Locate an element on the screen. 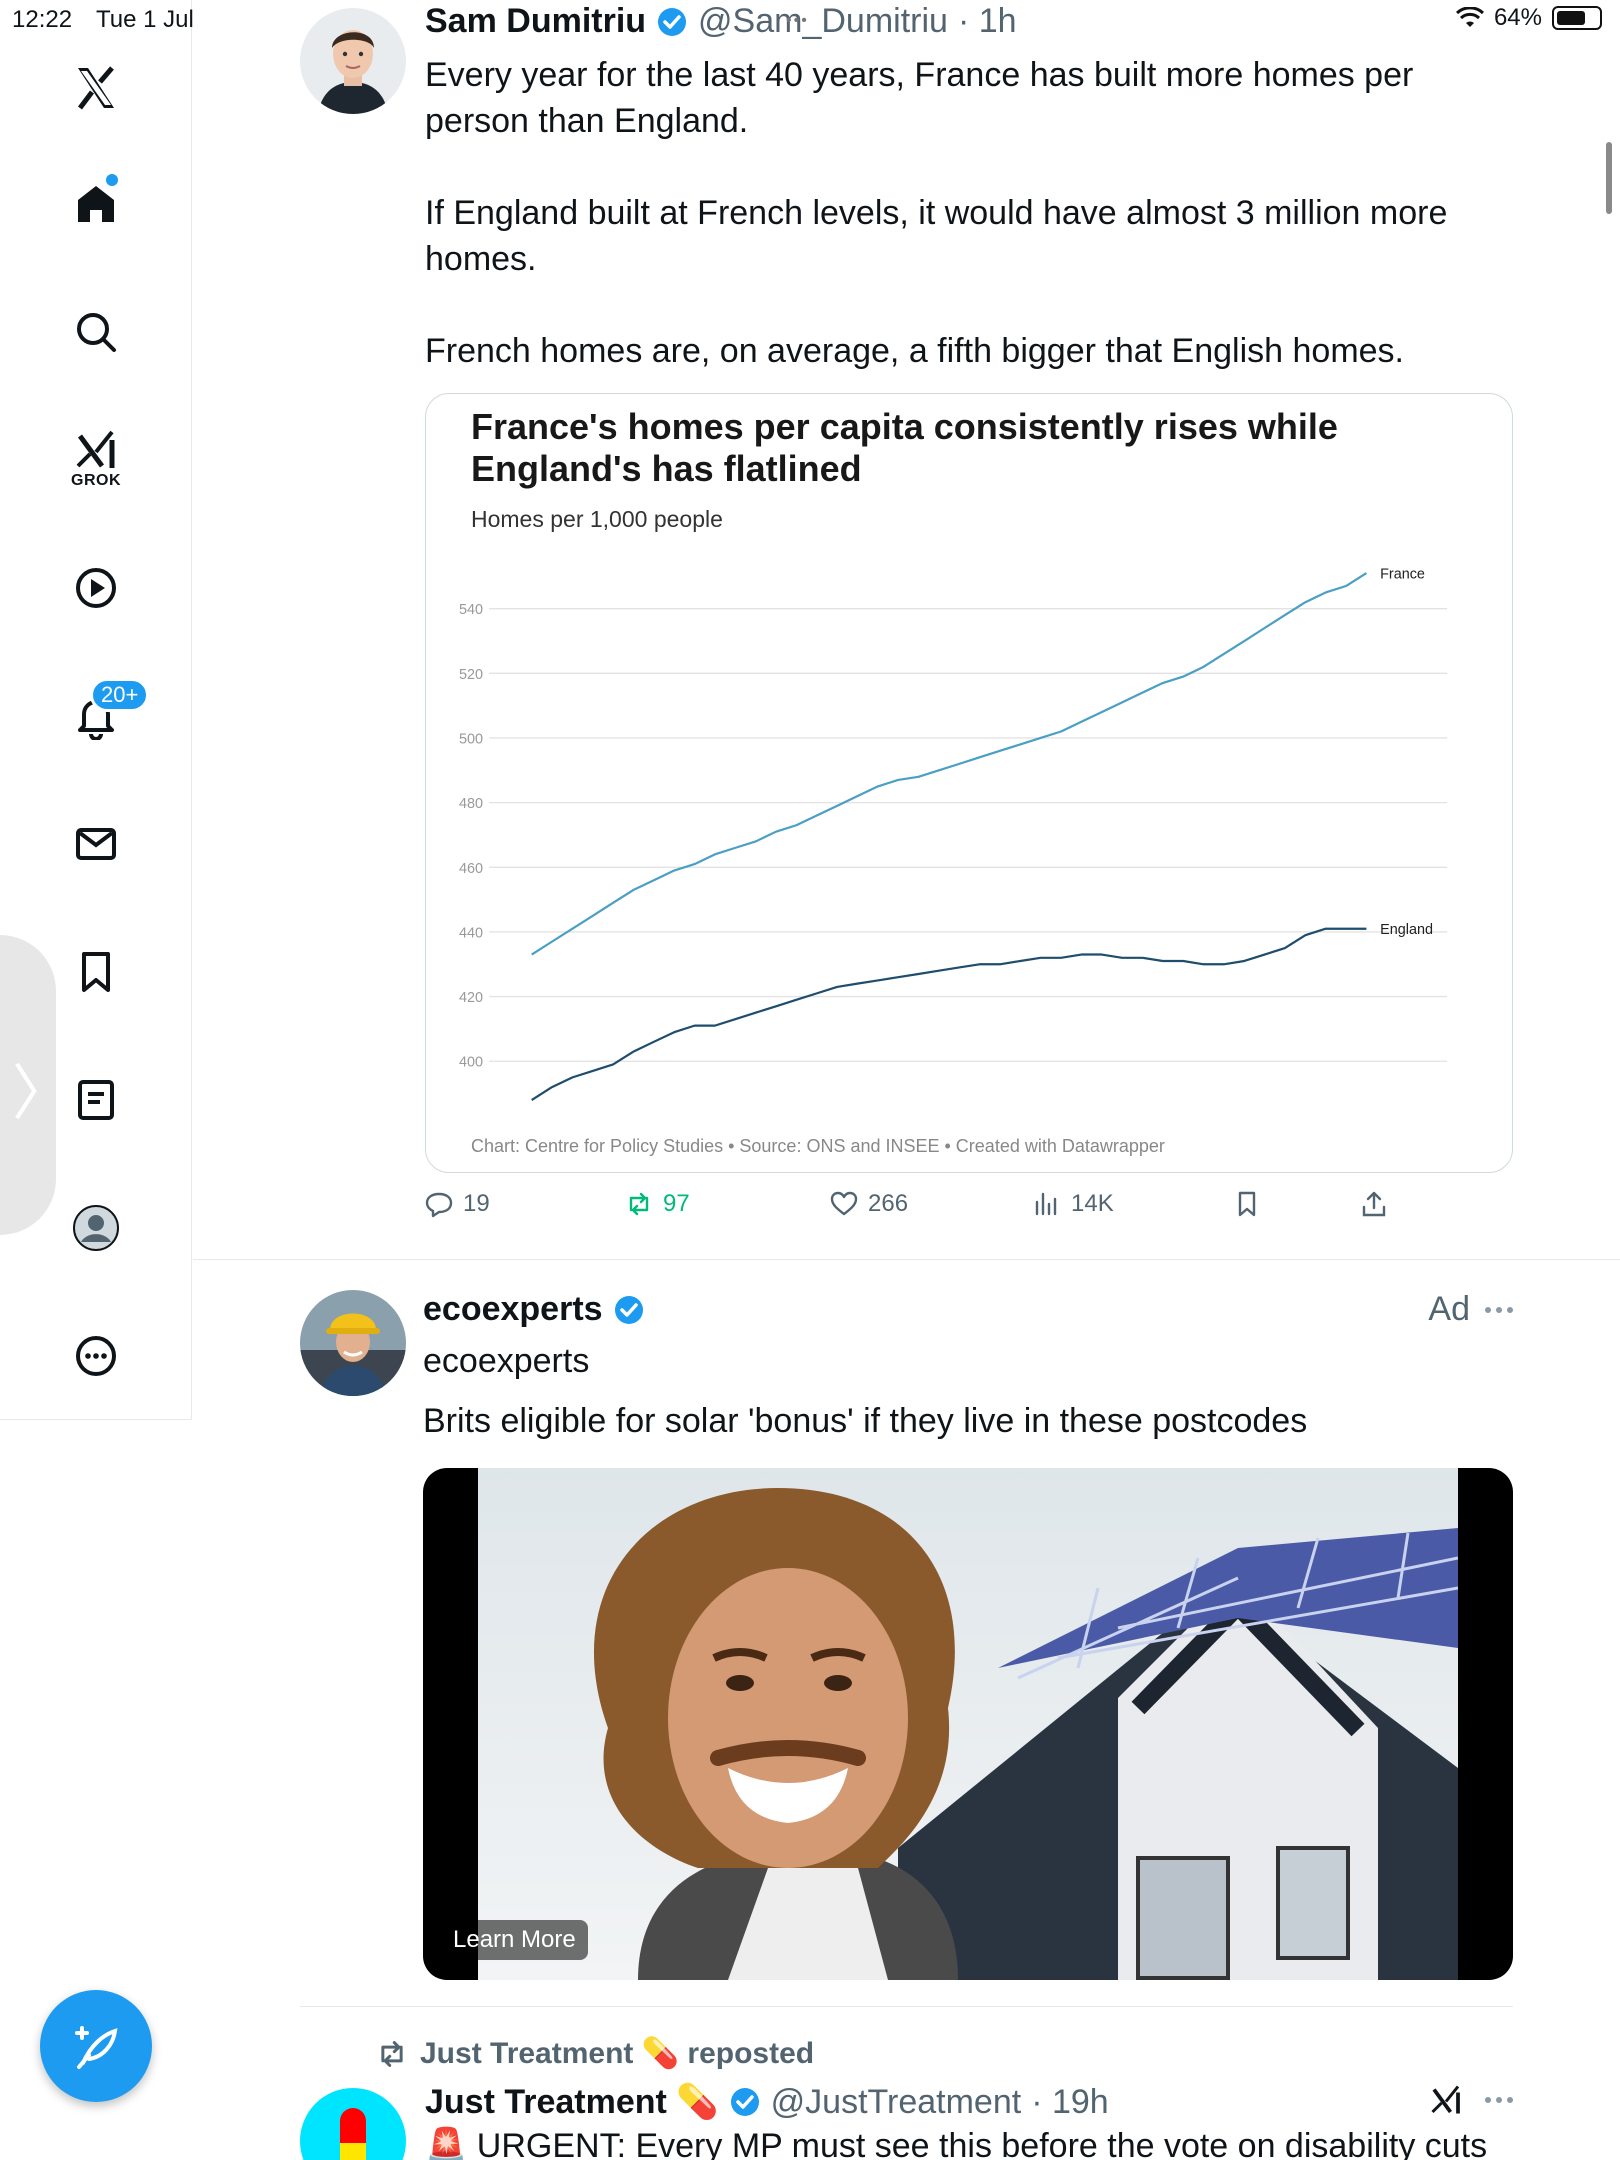 This screenshot has width=1620, height=2160. nav-profile is located at coordinates (96, 1228).